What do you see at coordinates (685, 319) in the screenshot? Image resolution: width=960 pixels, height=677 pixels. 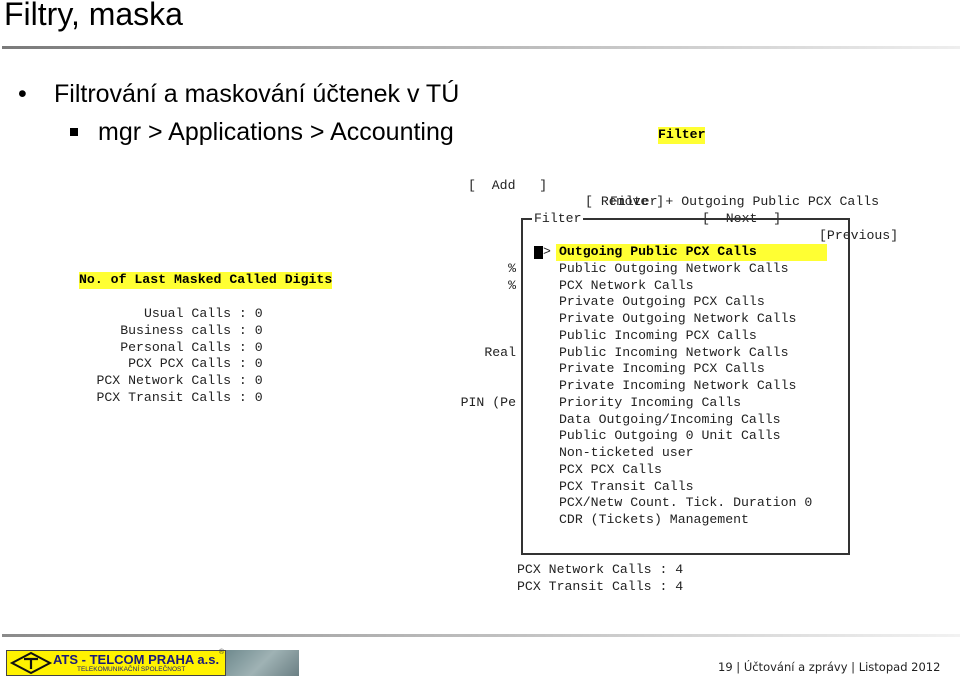 I see `filter-list-item: Private Outgoing Network Calls` at bounding box center [685, 319].